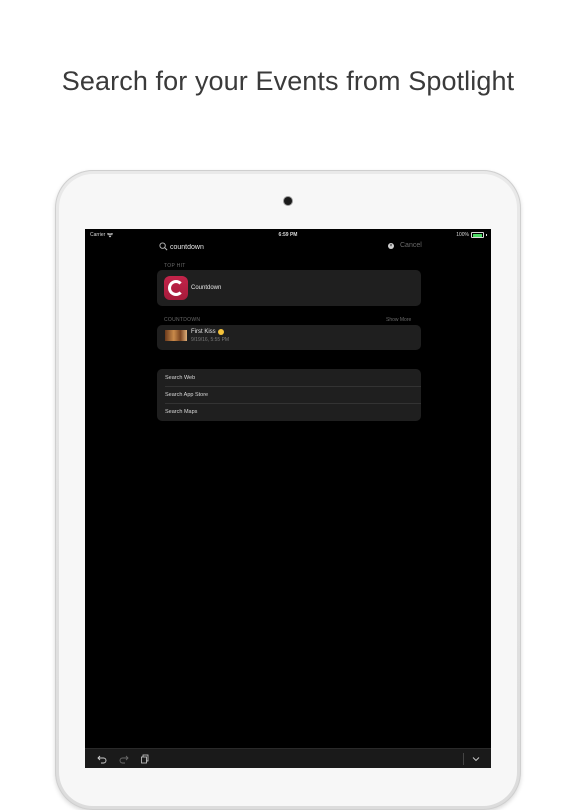  I want to click on search-field: ×, so click(275, 247).